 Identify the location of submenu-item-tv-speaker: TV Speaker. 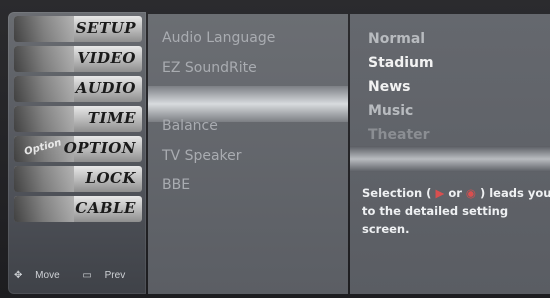
(202, 156).